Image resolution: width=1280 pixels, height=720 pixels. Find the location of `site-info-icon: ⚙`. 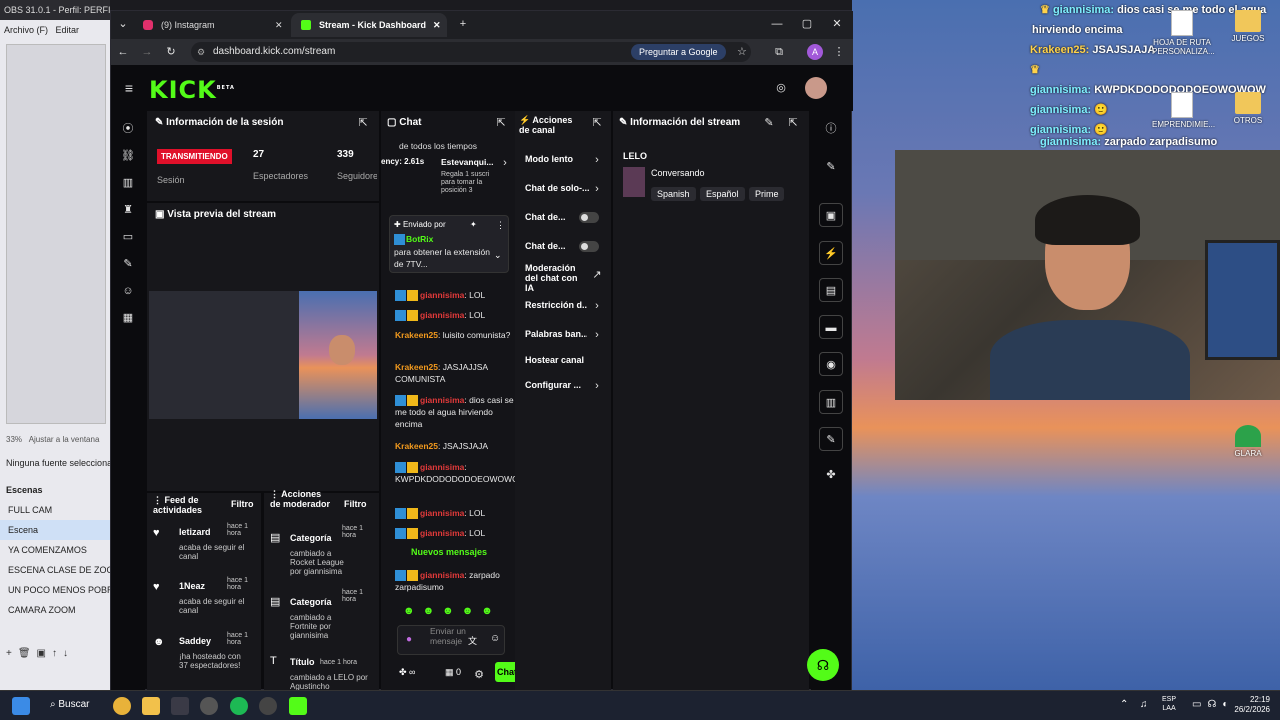

site-info-icon: ⚙ is located at coordinates (201, 52).